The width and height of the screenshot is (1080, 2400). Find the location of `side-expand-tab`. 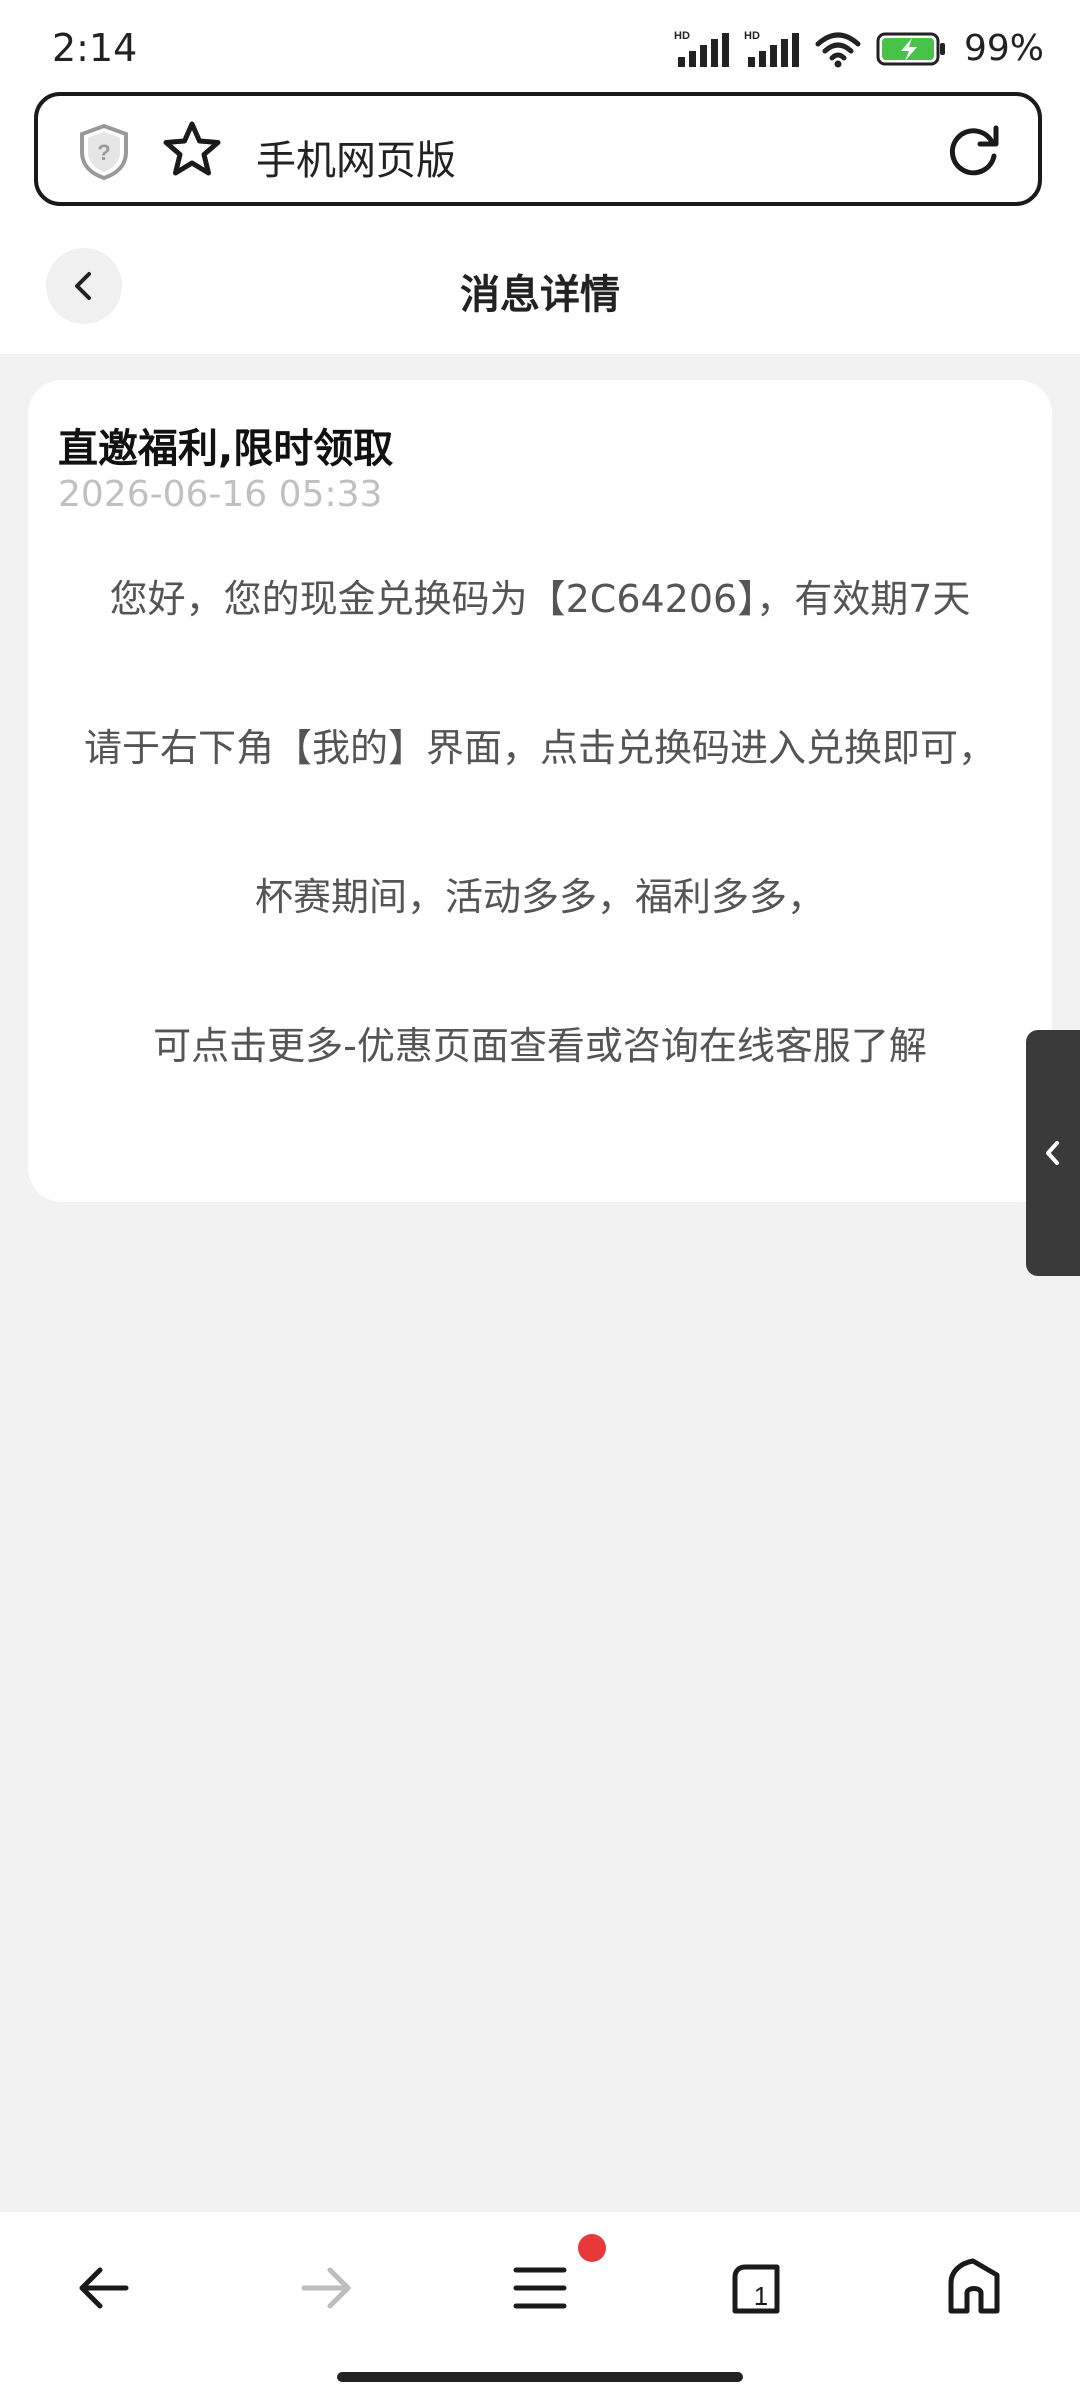

side-expand-tab is located at coordinates (1053, 1153).